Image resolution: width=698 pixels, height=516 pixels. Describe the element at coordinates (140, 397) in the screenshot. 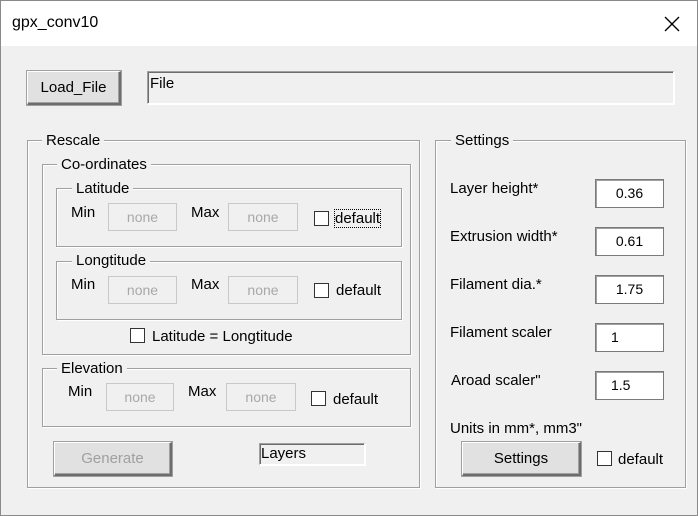

I see `elevation-min-input: none` at that location.